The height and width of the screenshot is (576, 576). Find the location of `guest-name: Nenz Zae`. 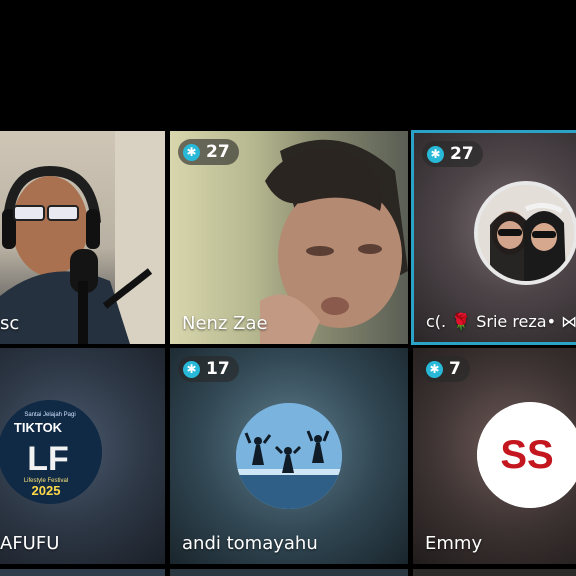

guest-name: Nenz Zae is located at coordinates (225, 323).